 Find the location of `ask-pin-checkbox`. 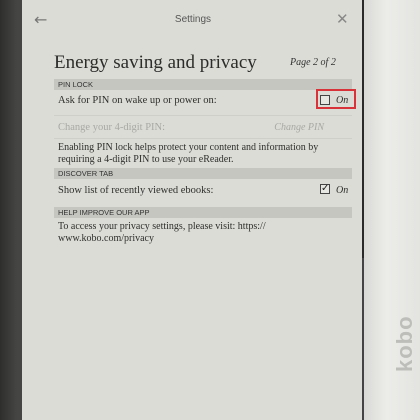

ask-pin-checkbox is located at coordinates (325, 100).